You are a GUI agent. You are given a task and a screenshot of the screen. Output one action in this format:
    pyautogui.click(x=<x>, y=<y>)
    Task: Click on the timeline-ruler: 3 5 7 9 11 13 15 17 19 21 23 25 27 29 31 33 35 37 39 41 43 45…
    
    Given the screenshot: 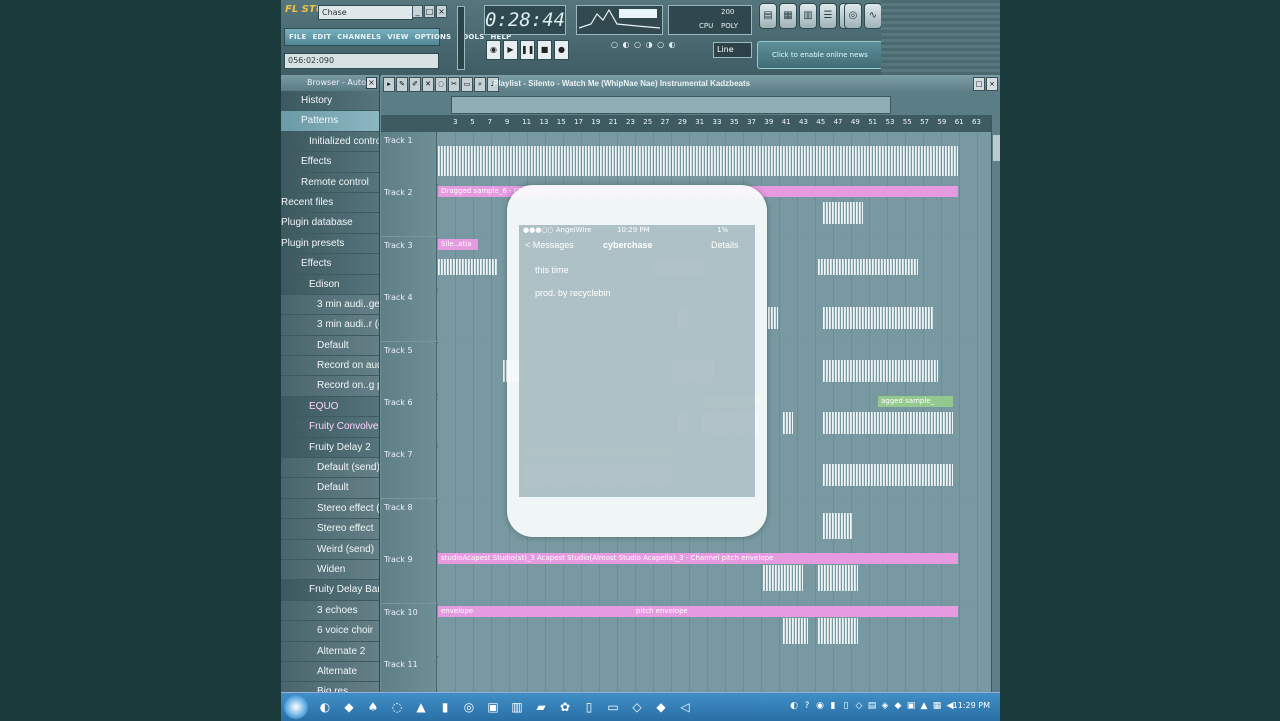 What is the action you would take?
    pyautogui.click(x=686, y=124)
    